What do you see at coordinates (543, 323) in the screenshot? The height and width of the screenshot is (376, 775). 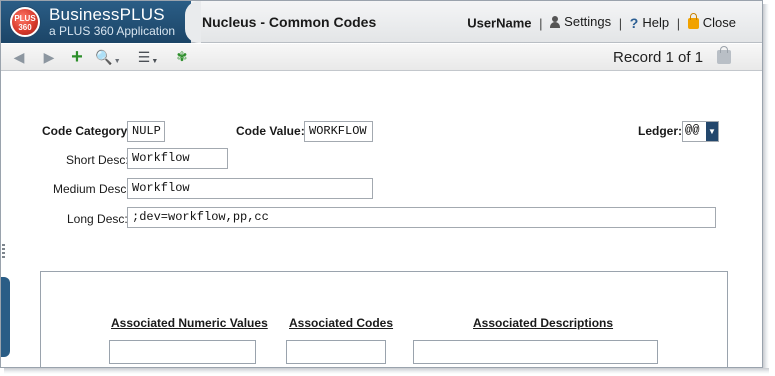 I see `associated-descriptions-header: Associated Descriptions` at bounding box center [543, 323].